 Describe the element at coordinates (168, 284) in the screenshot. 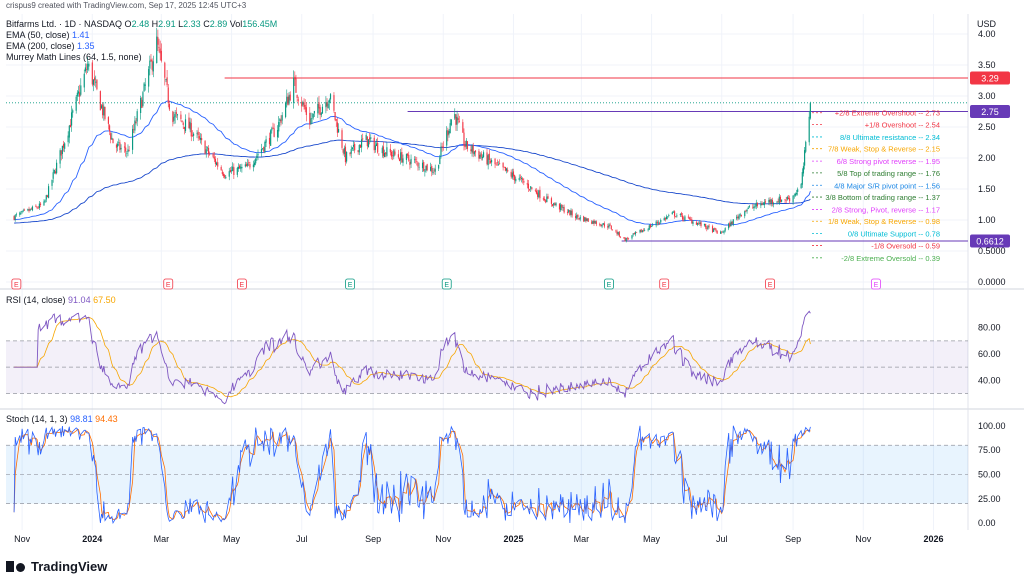

I see `earnings-marker: E` at that location.